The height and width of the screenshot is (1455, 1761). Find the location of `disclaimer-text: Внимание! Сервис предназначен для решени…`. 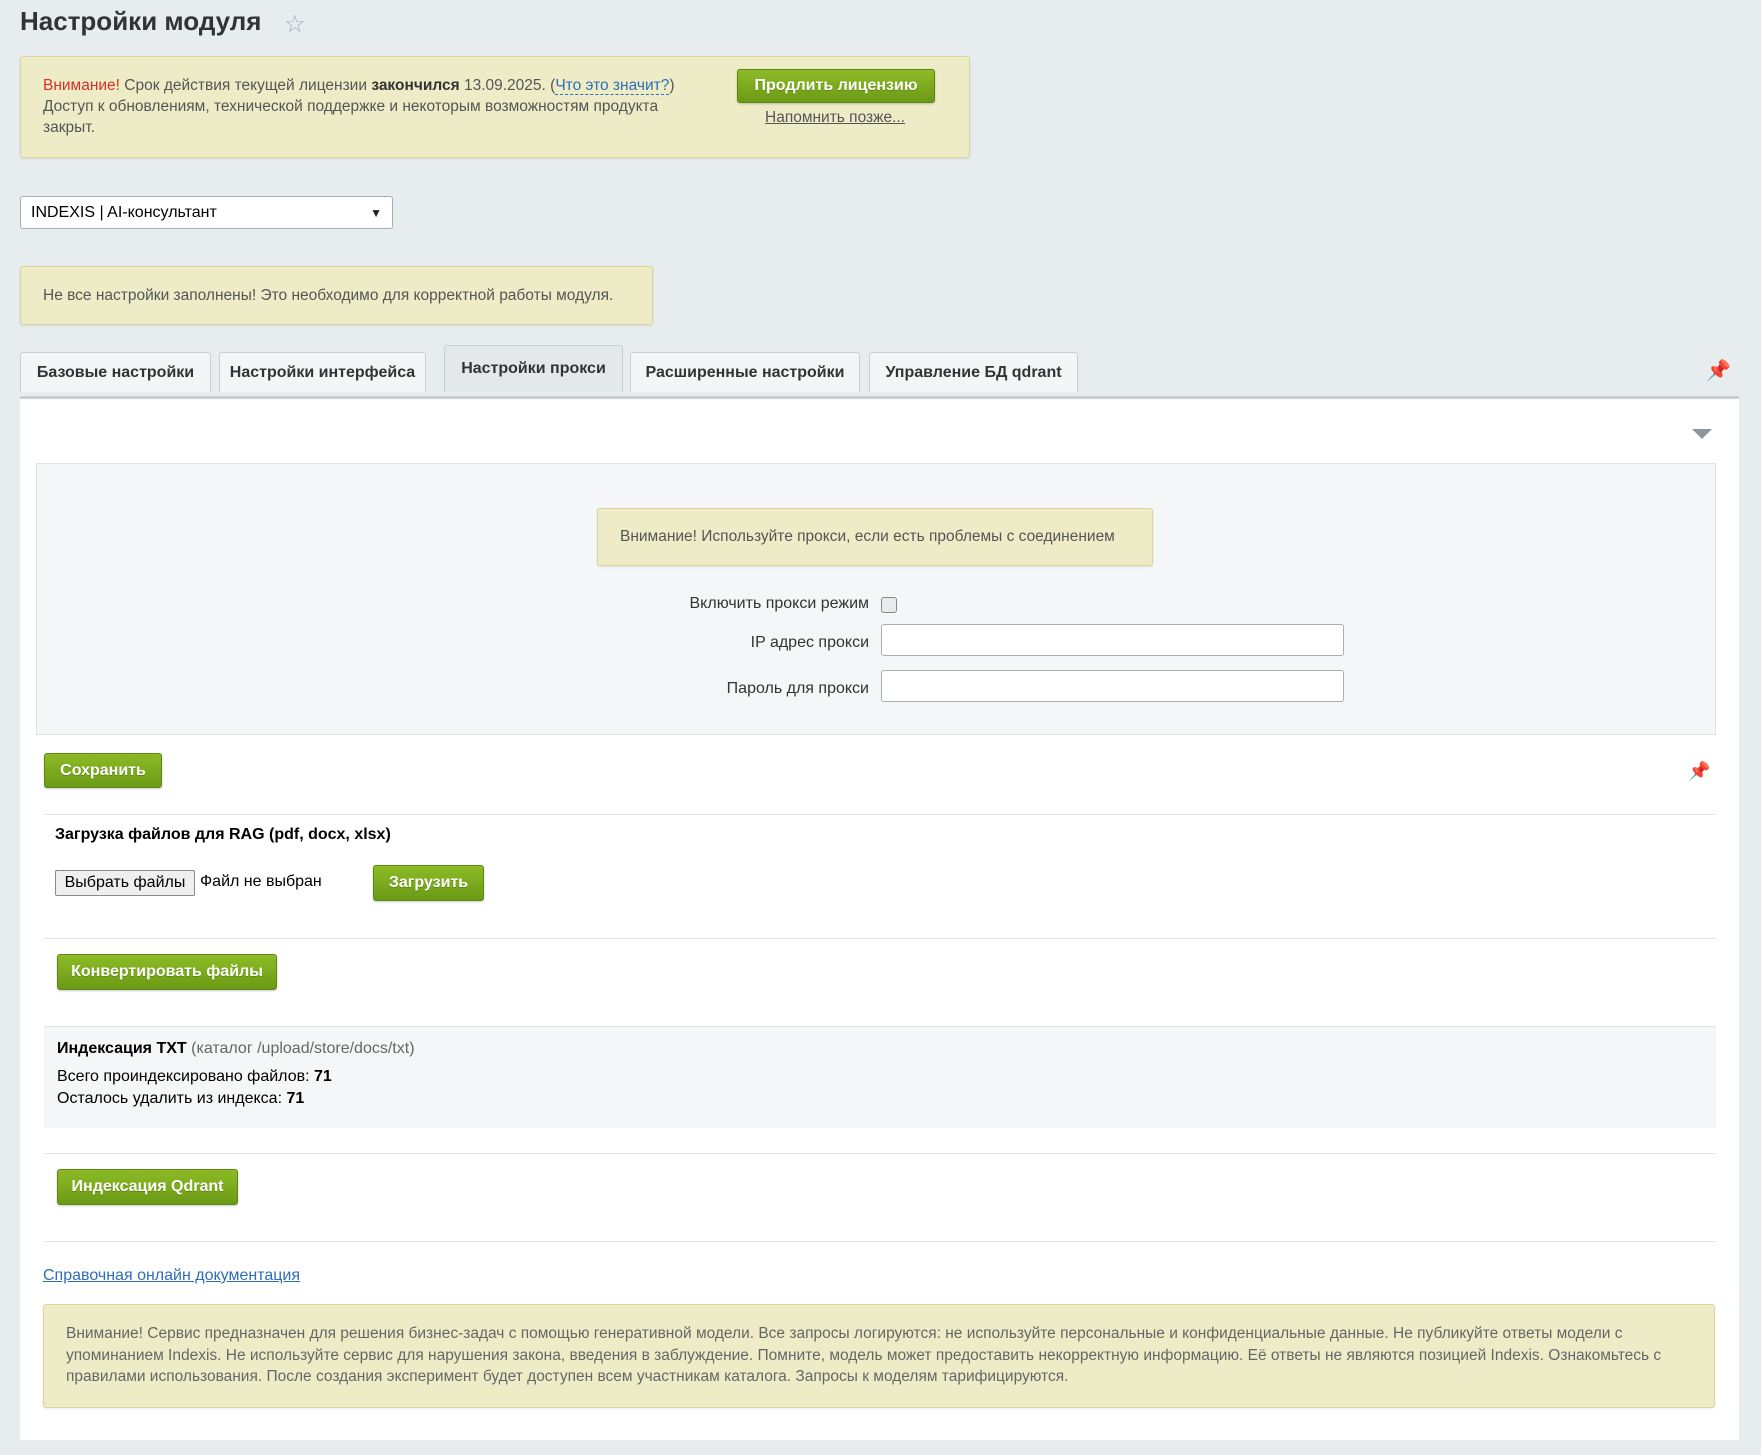

disclaimer-text: Внимание! Сервис предназначен для решени… is located at coordinates (864, 1355).